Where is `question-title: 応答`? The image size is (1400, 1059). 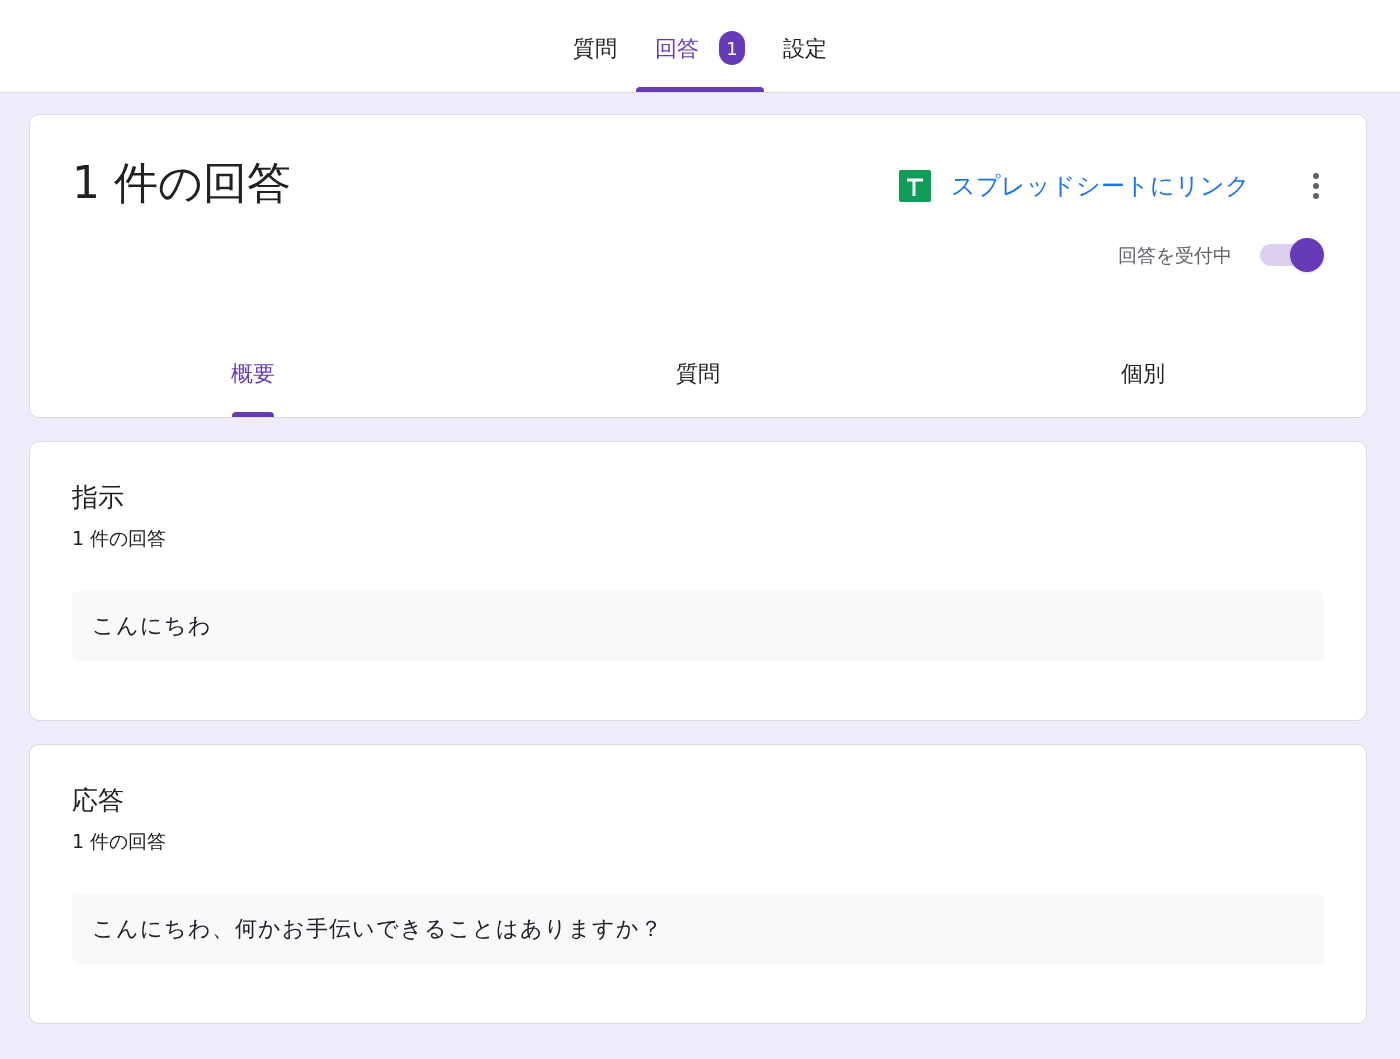
question-title: 応答 is located at coordinates (98, 800).